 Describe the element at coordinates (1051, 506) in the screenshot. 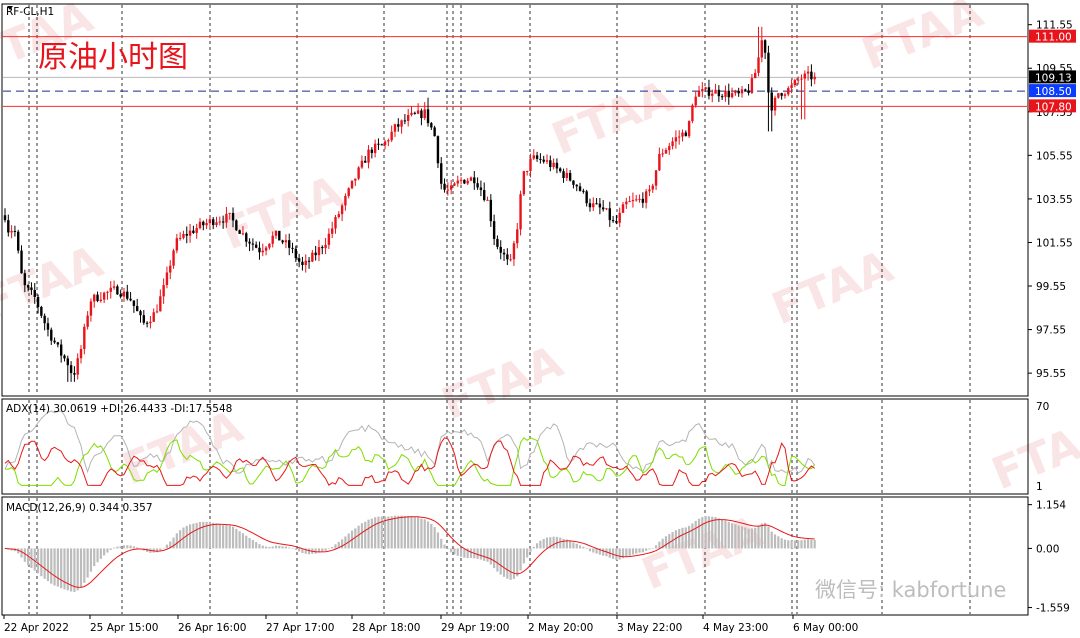

I see `macd-tick-label: 1.154` at that location.